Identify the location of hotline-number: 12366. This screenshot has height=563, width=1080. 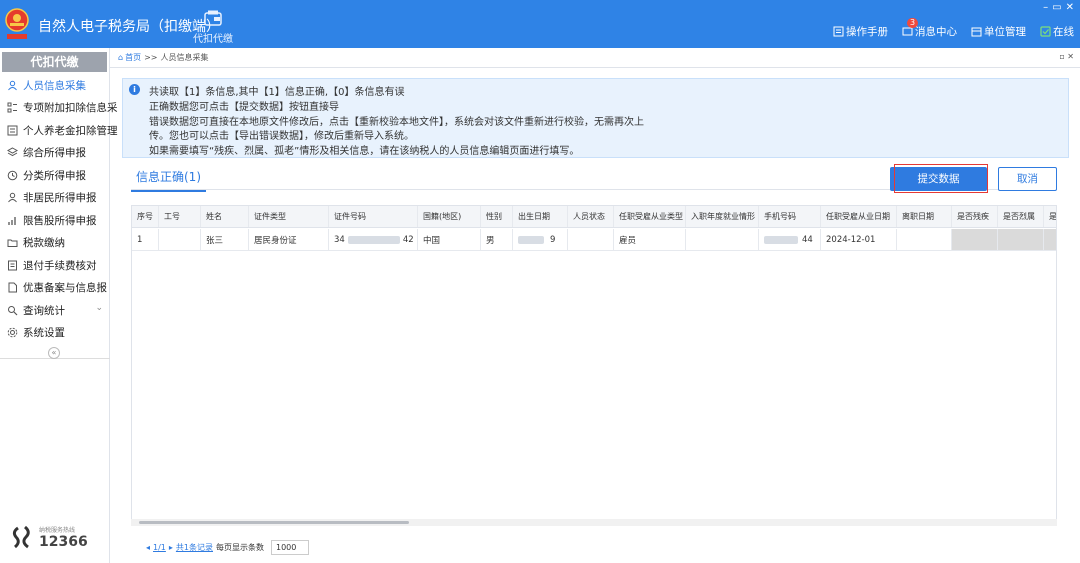
(63, 541).